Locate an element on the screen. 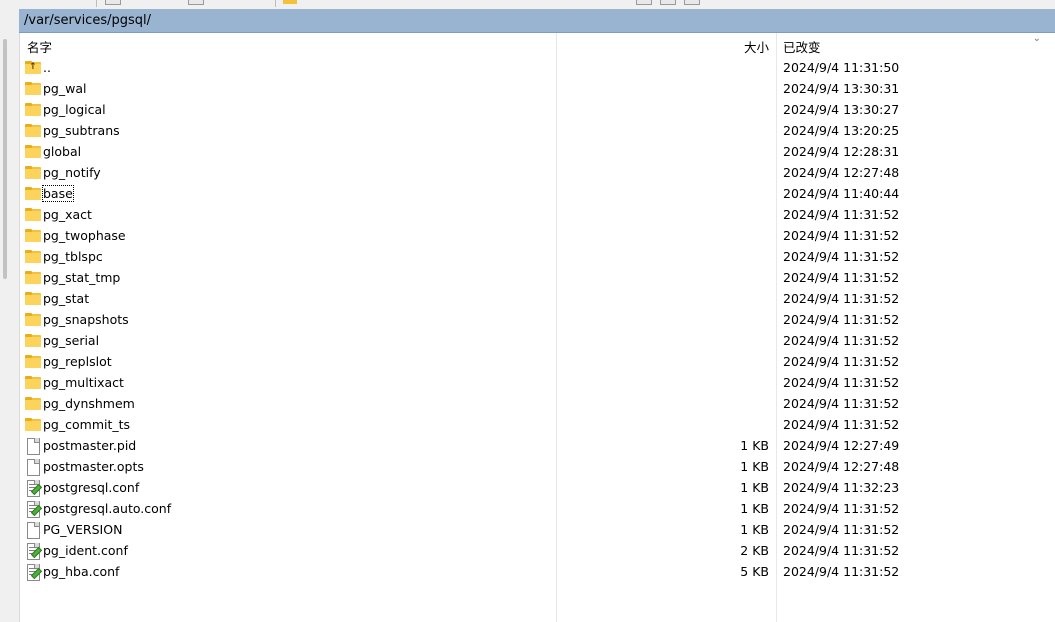 This screenshot has width=1055, height=622. list-item: pg_stat 2024/9/4 11:31:52 is located at coordinates (537, 299).